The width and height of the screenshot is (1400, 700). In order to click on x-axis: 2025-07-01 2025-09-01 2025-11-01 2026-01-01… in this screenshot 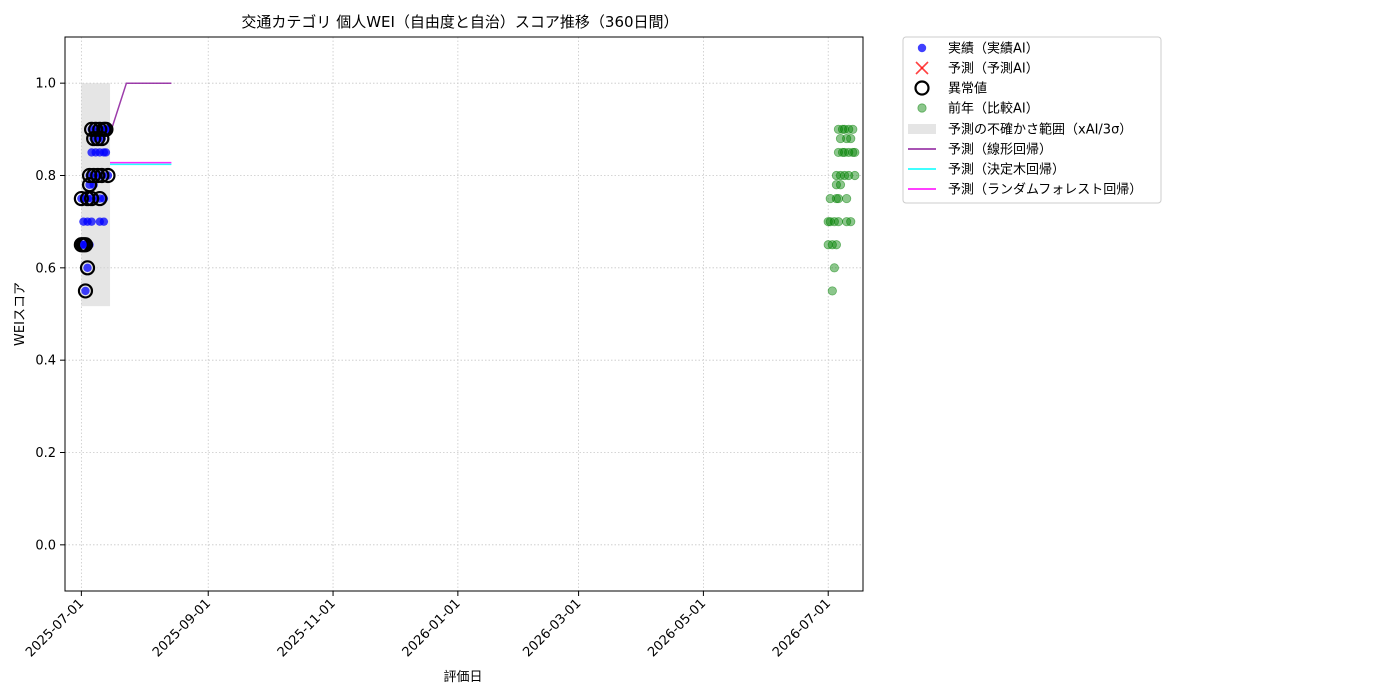, I will do `click(428, 625)`.